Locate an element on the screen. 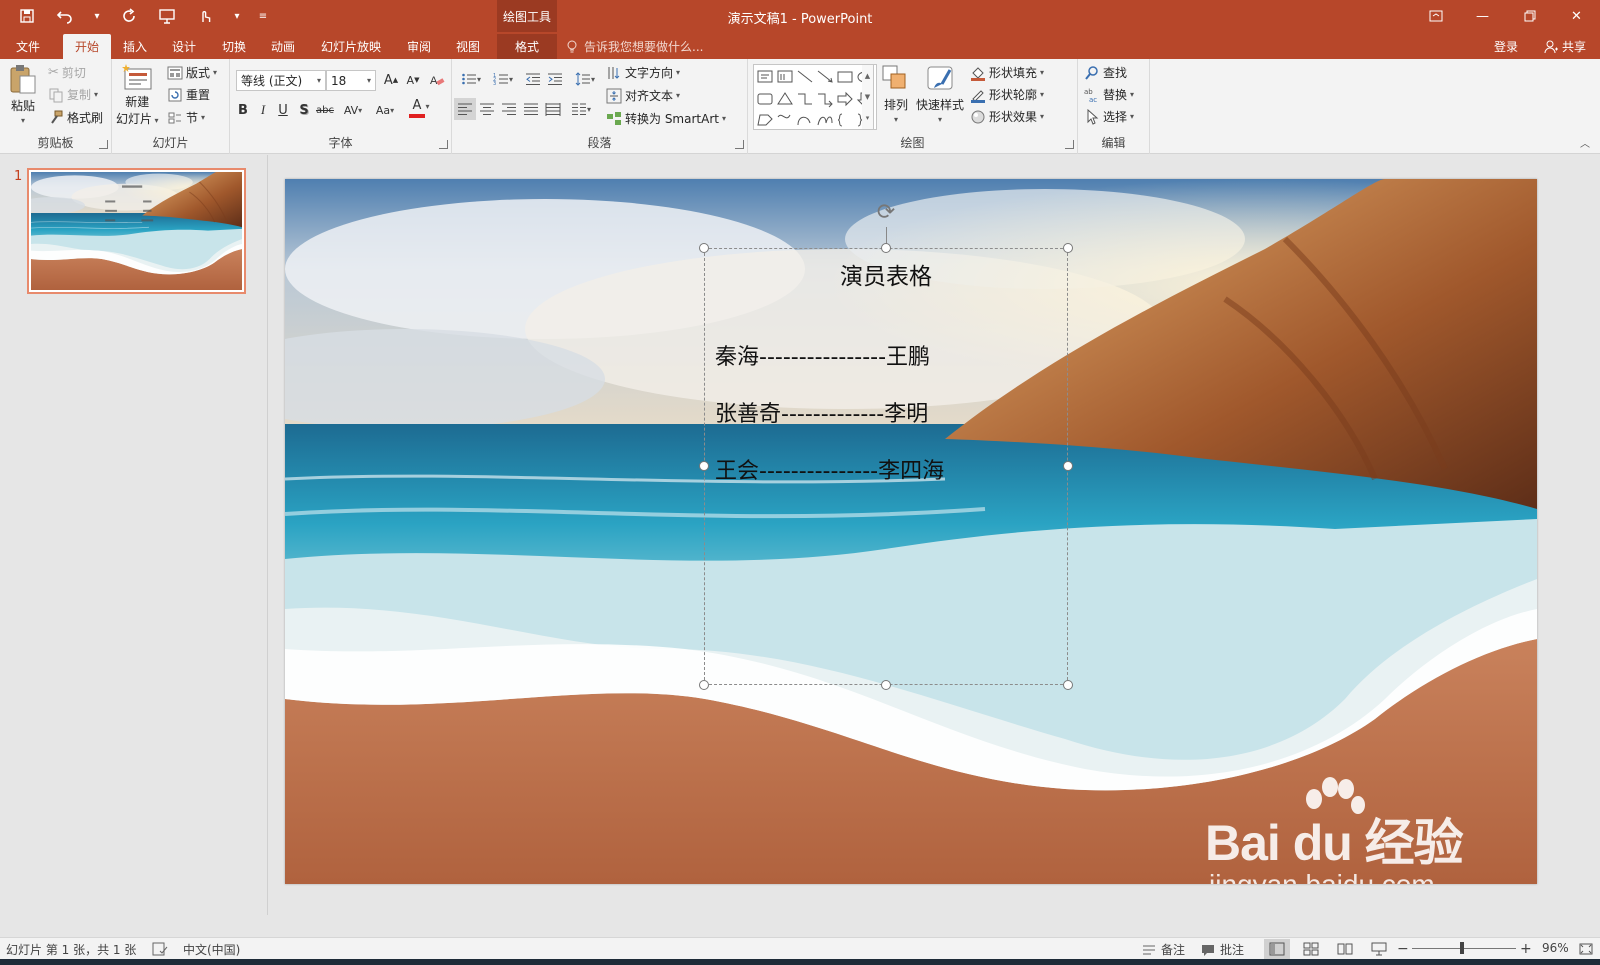  increase-indent-button is located at coordinates (555, 79).